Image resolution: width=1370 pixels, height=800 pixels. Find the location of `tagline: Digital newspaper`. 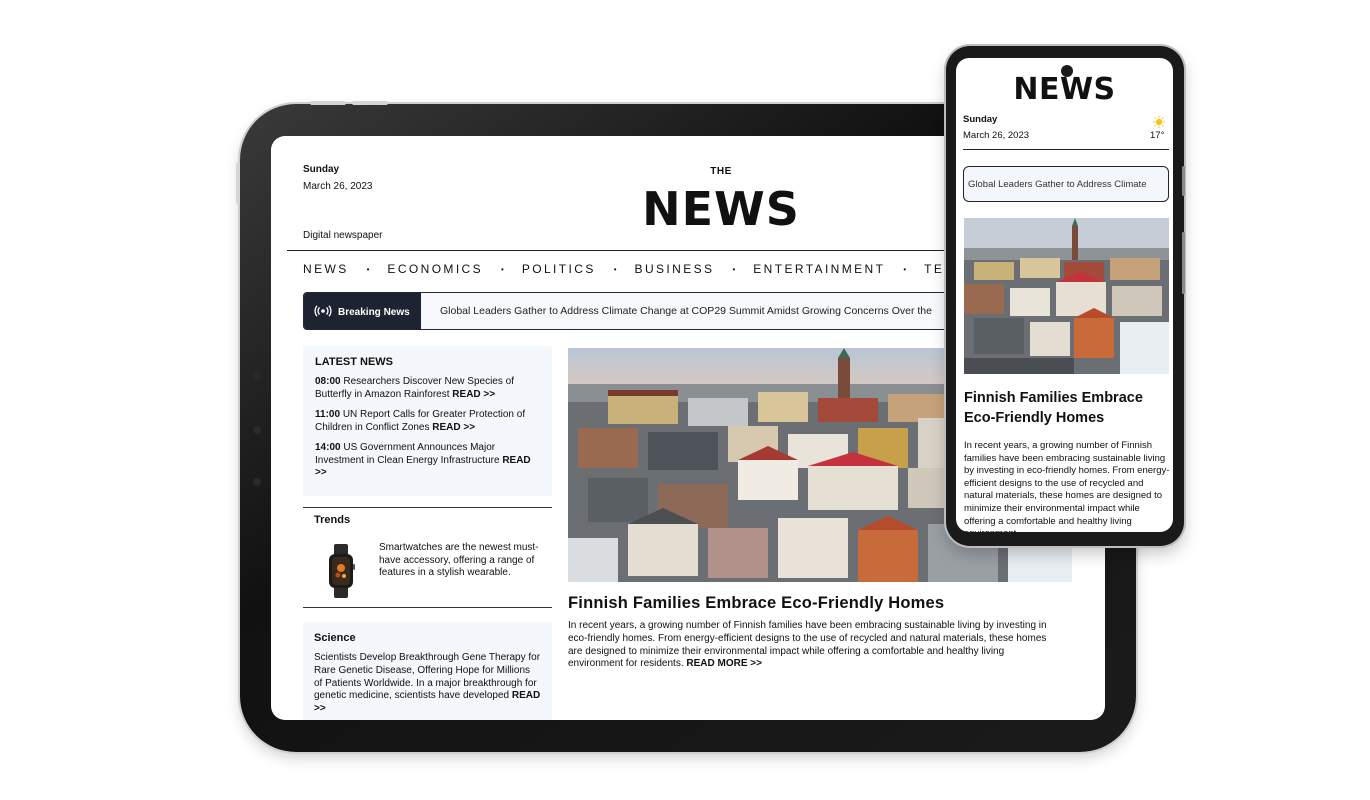

tagline: Digital newspaper is located at coordinates (343, 235).